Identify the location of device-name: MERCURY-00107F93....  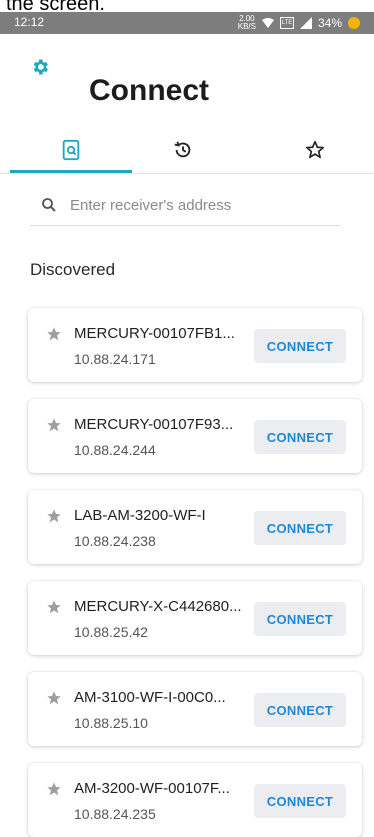
(154, 424).